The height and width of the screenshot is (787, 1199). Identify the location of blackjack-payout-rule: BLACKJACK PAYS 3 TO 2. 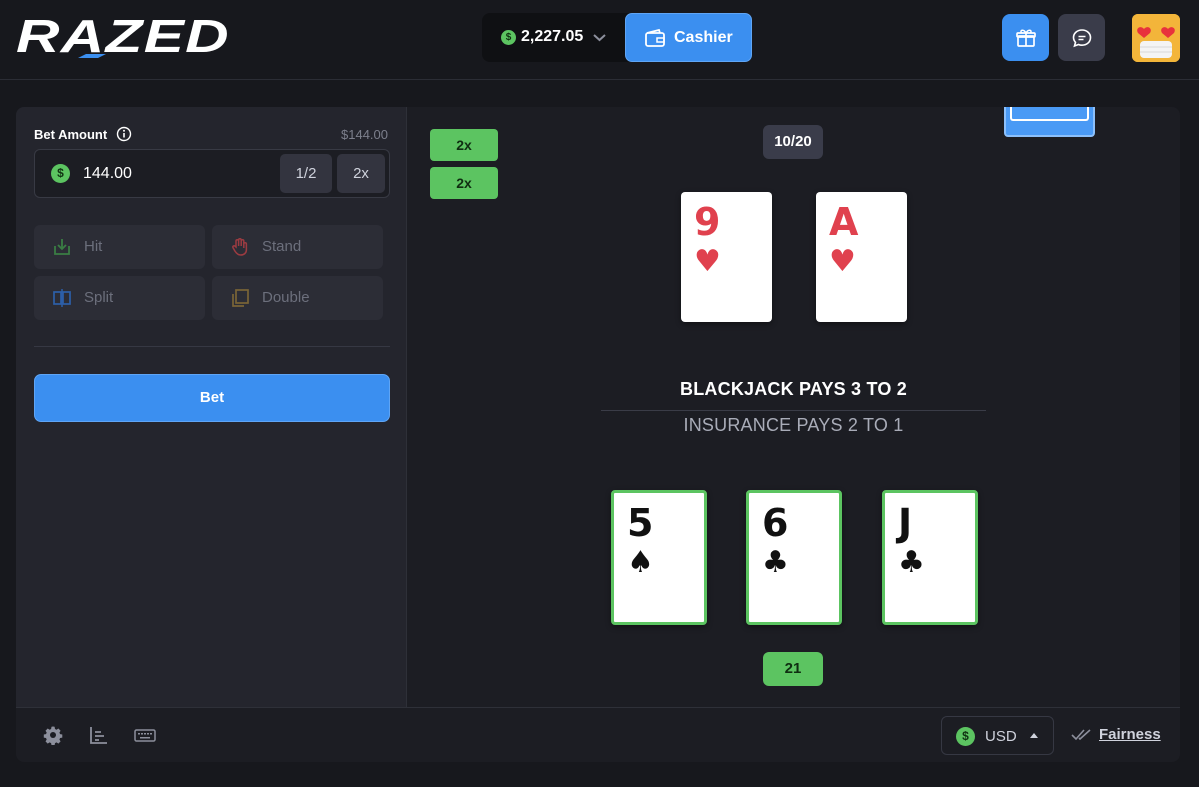
(793, 389).